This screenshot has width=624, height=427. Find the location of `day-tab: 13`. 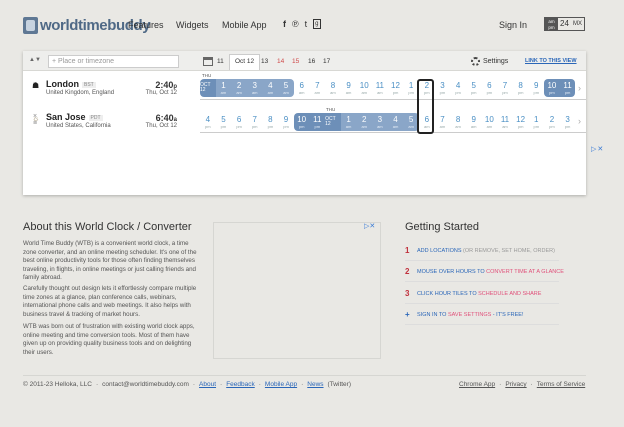

day-tab: 13 is located at coordinates (264, 61).